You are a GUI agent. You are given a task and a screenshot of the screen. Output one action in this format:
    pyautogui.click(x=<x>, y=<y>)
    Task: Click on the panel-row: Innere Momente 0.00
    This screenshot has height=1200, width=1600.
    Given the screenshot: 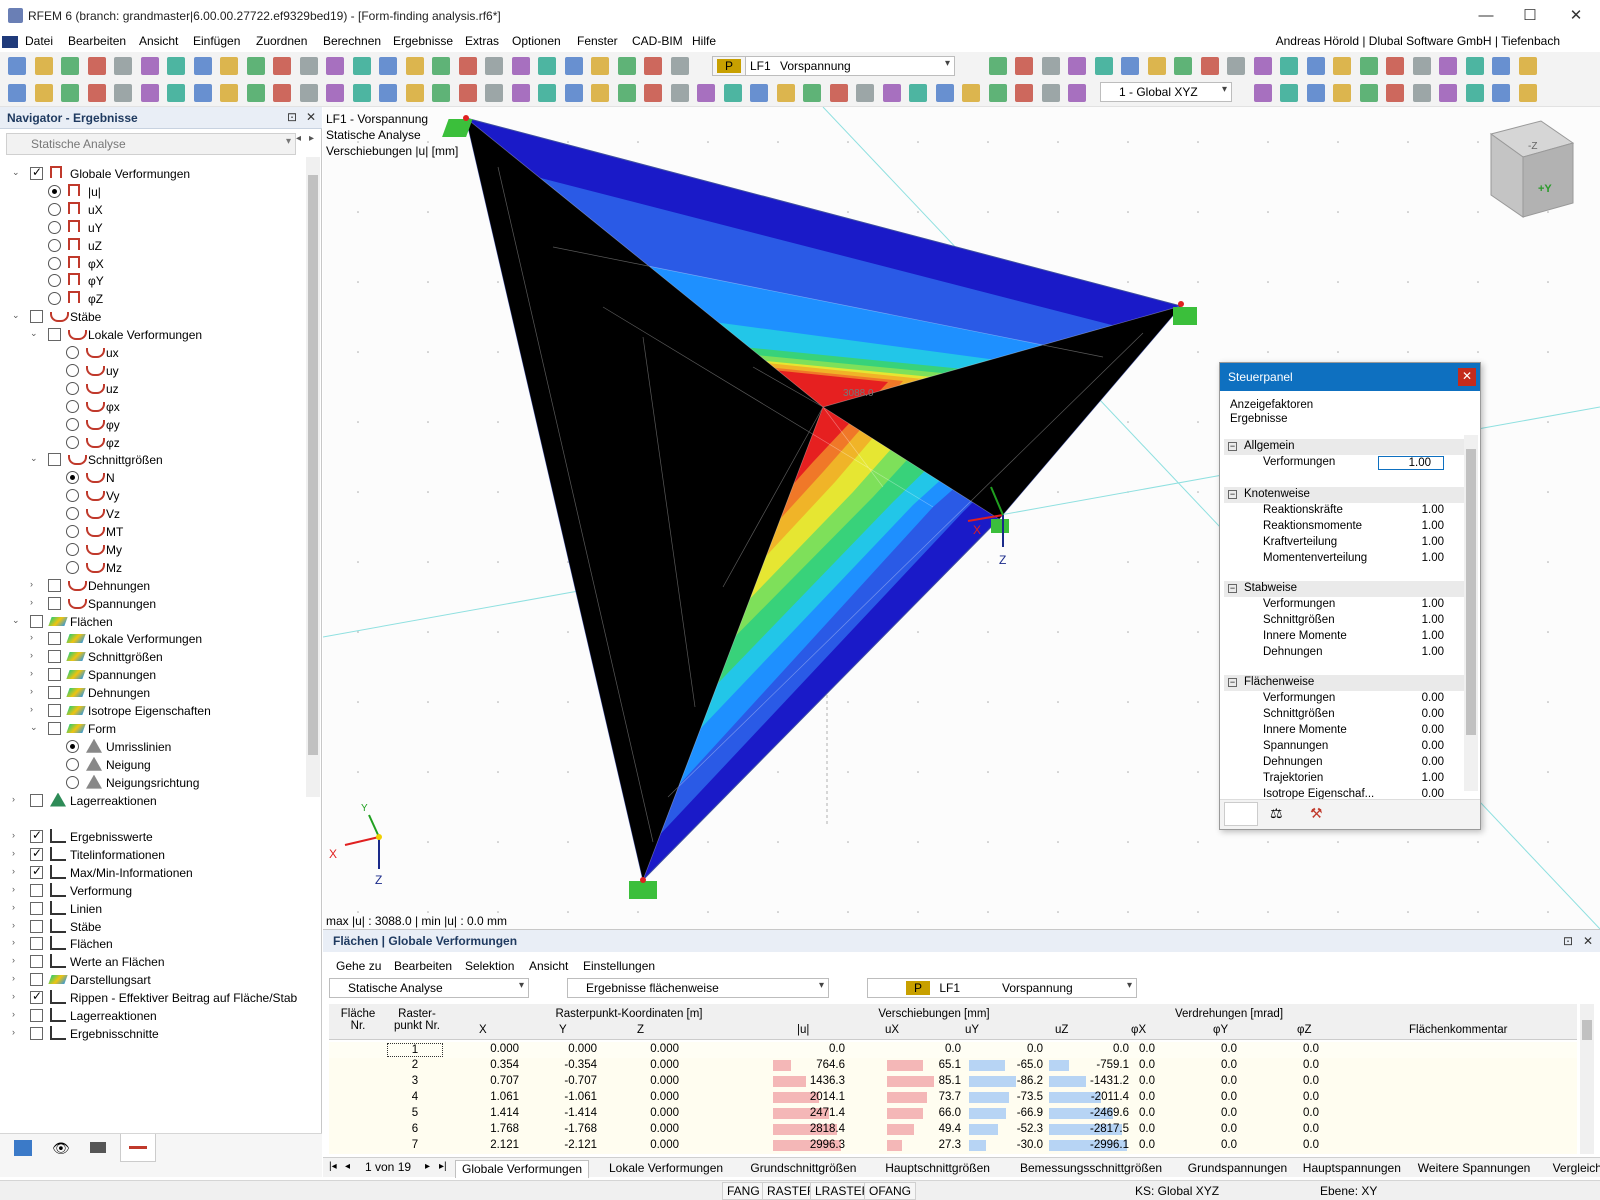 What is the action you would take?
    pyautogui.click(x=1342, y=731)
    